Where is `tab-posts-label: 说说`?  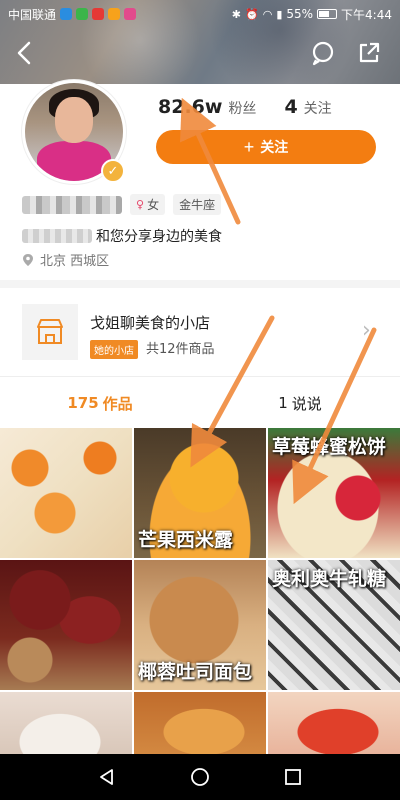
tab-posts-label: 说说 is located at coordinates (306, 403).